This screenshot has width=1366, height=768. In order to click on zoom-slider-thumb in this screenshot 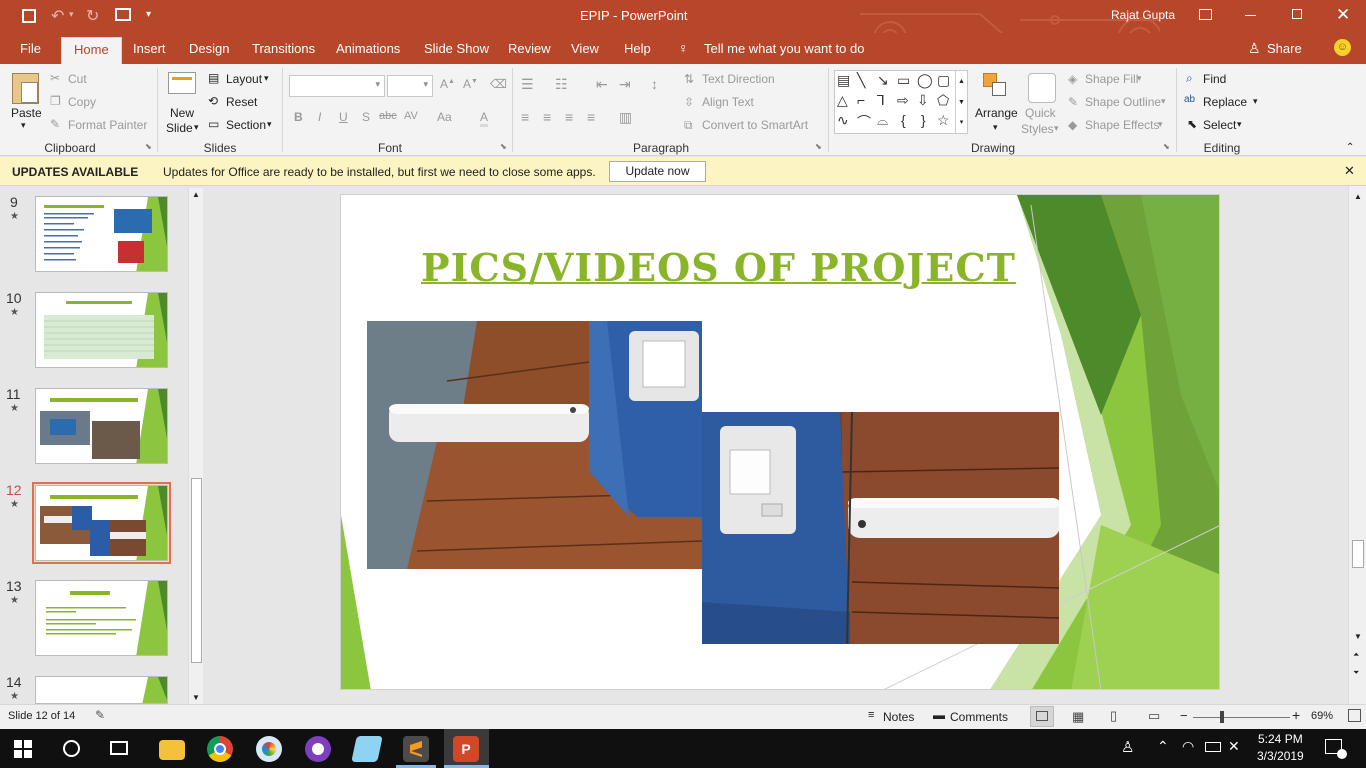, I will do `click(1222, 717)`.